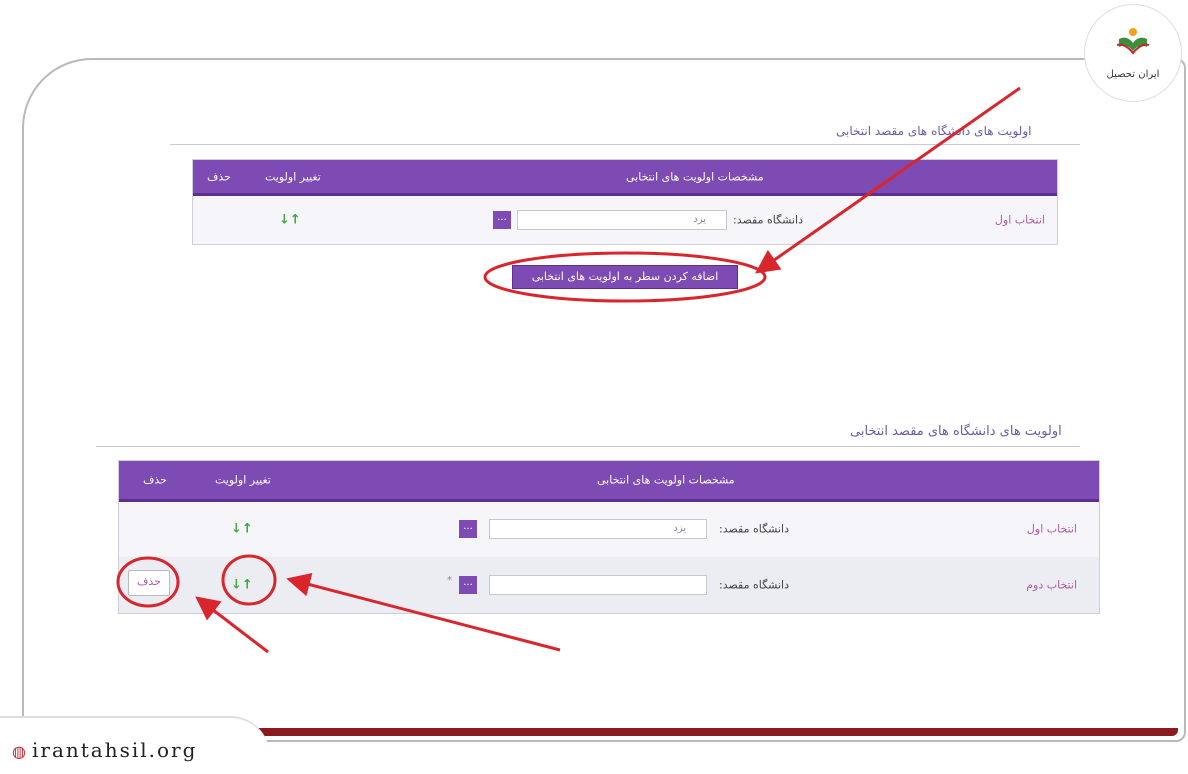 Image resolution: width=1188 pixels, height=774 pixels. Describe the element at coordinates (19, 751) in the screenshot. I see `globe-icon: ◍` at that location.